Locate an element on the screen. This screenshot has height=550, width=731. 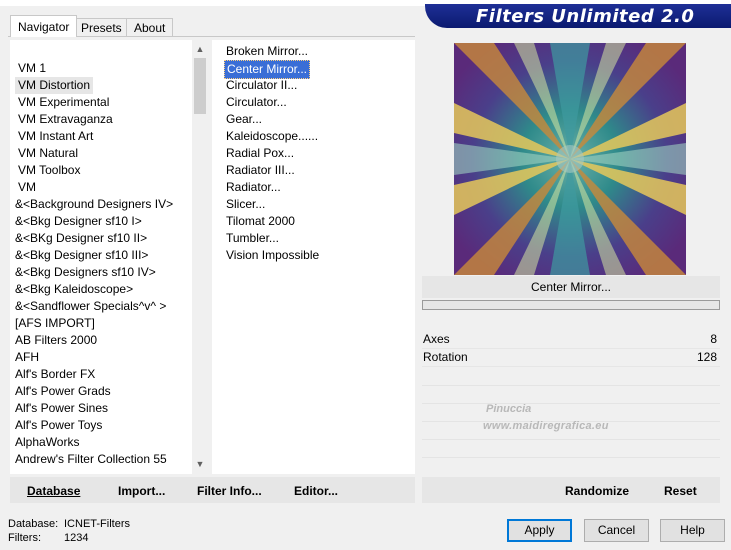
param-row-rotation: Rotation 128 is located at coordinates (571, 358).